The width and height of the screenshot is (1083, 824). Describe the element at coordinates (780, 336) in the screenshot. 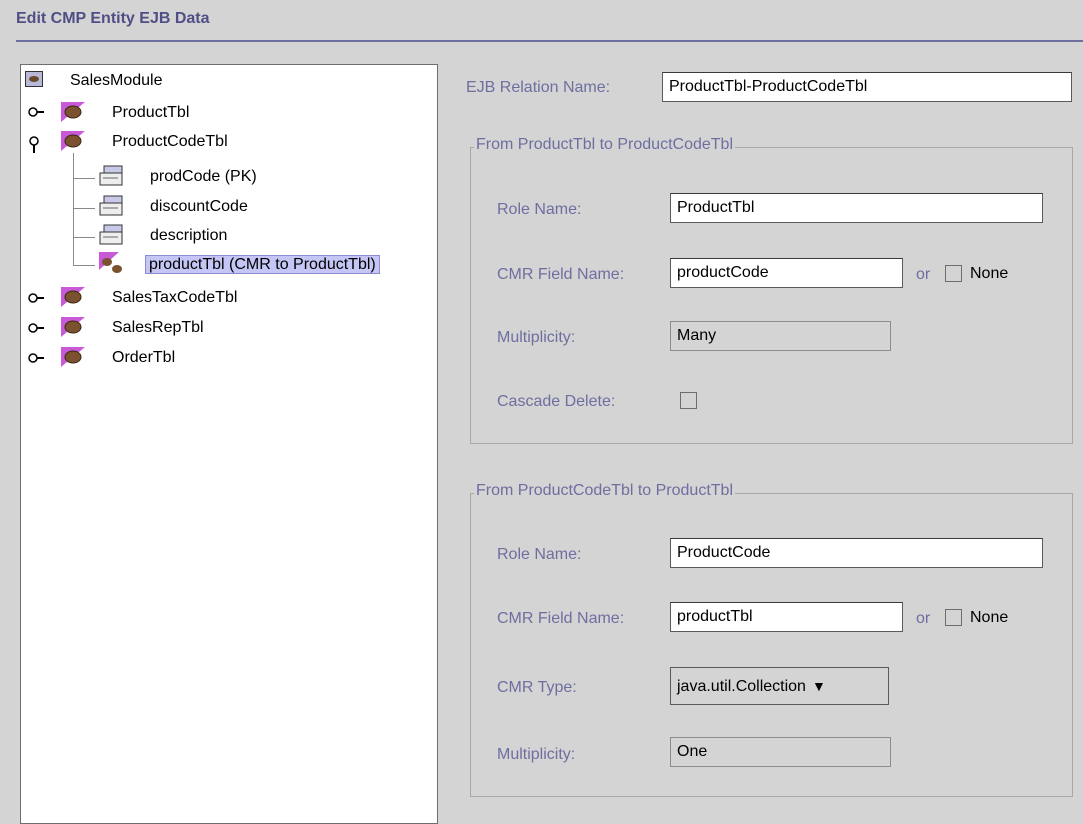

I see `multiplicity-value: Many` at that location.